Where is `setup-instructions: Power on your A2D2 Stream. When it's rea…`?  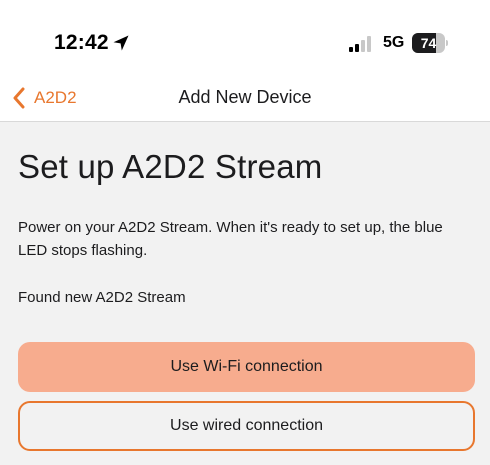 setup-instructions: Power on your A2D2 Stream. When it's rea… is located at coordinates (230, 239).